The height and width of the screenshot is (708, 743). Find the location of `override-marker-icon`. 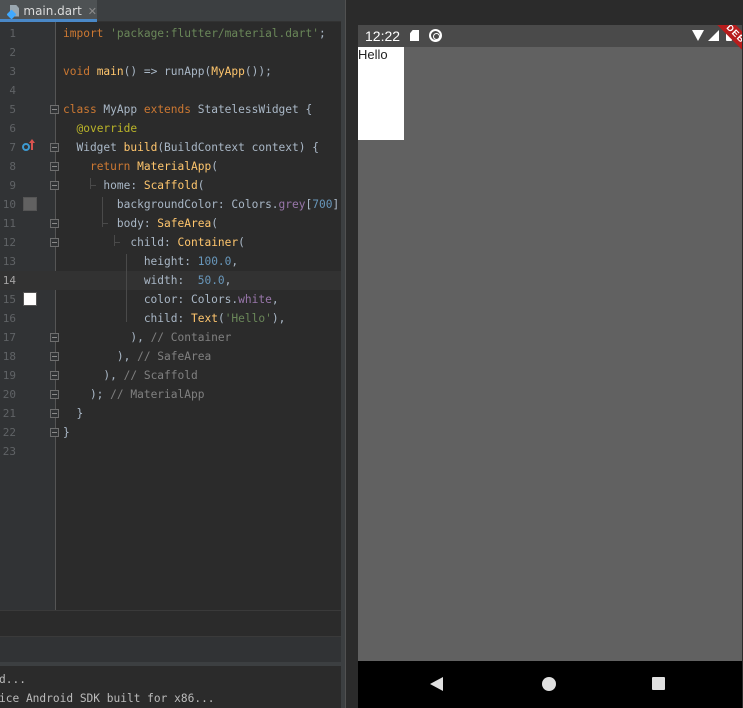

override-marker-icon is located at coordinates (29, 146).